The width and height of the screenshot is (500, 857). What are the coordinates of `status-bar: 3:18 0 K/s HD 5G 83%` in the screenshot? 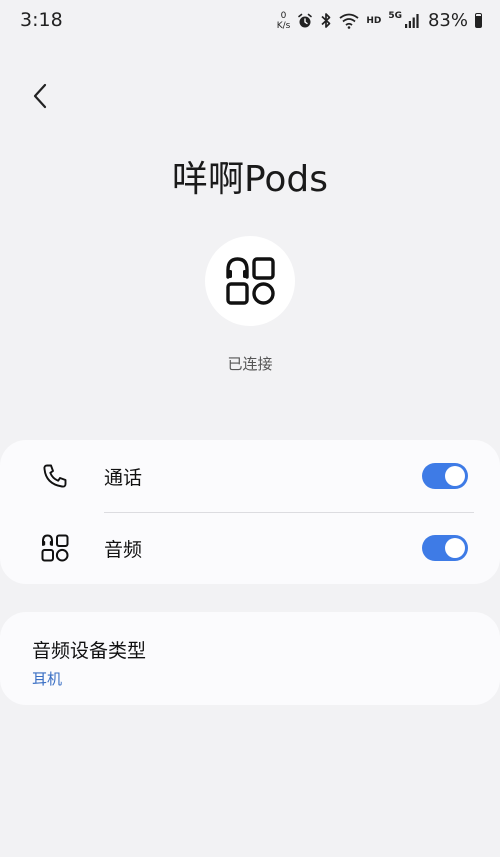 It's located at (250, 22).